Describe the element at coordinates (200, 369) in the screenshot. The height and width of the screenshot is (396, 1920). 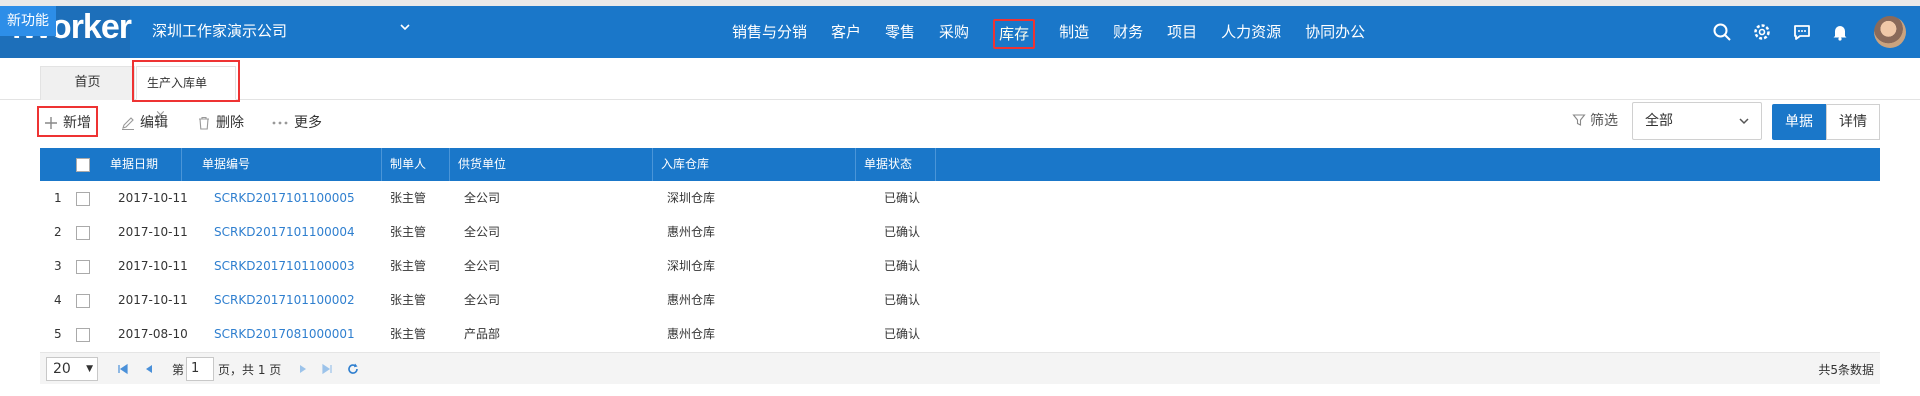
I see `page-number-input: 1` at that location.